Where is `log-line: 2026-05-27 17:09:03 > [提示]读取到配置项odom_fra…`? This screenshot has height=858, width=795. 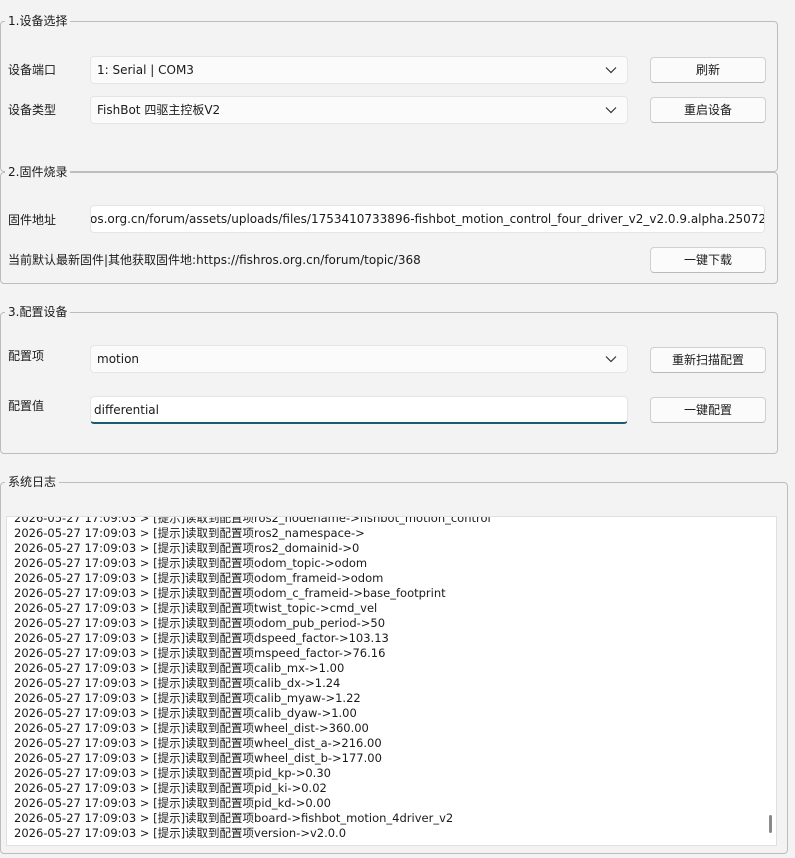
log-line: 2026-05-27 17:09:03 > [提示]读取到配置项odom_fra… is located at coordinates (199, 578).